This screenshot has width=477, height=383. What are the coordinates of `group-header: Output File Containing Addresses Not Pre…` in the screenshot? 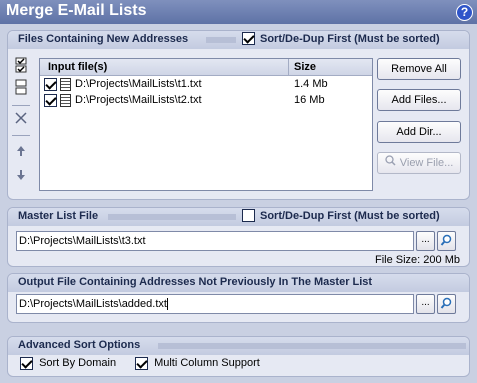 It's located at (238, 283).